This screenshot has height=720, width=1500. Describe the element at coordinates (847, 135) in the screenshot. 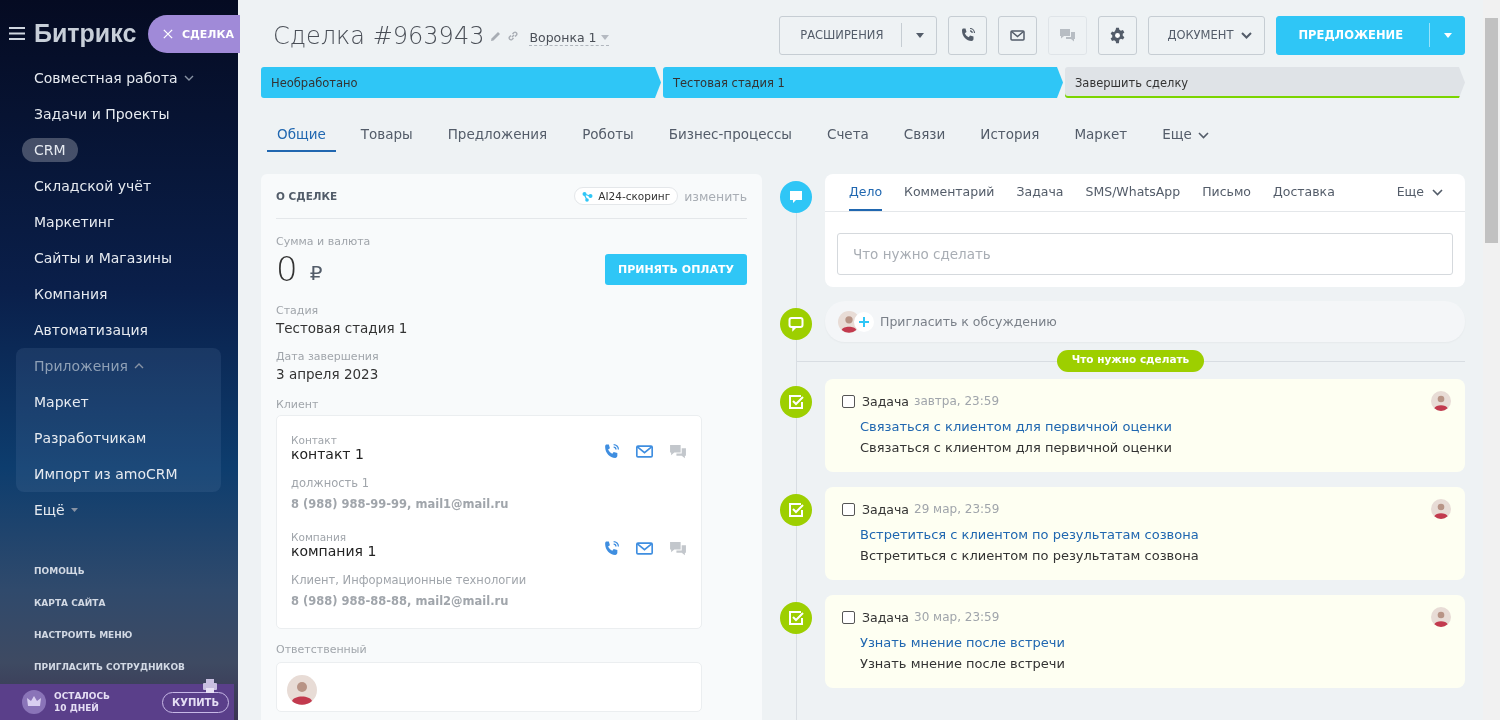

I see `tab: Счета` at that location.